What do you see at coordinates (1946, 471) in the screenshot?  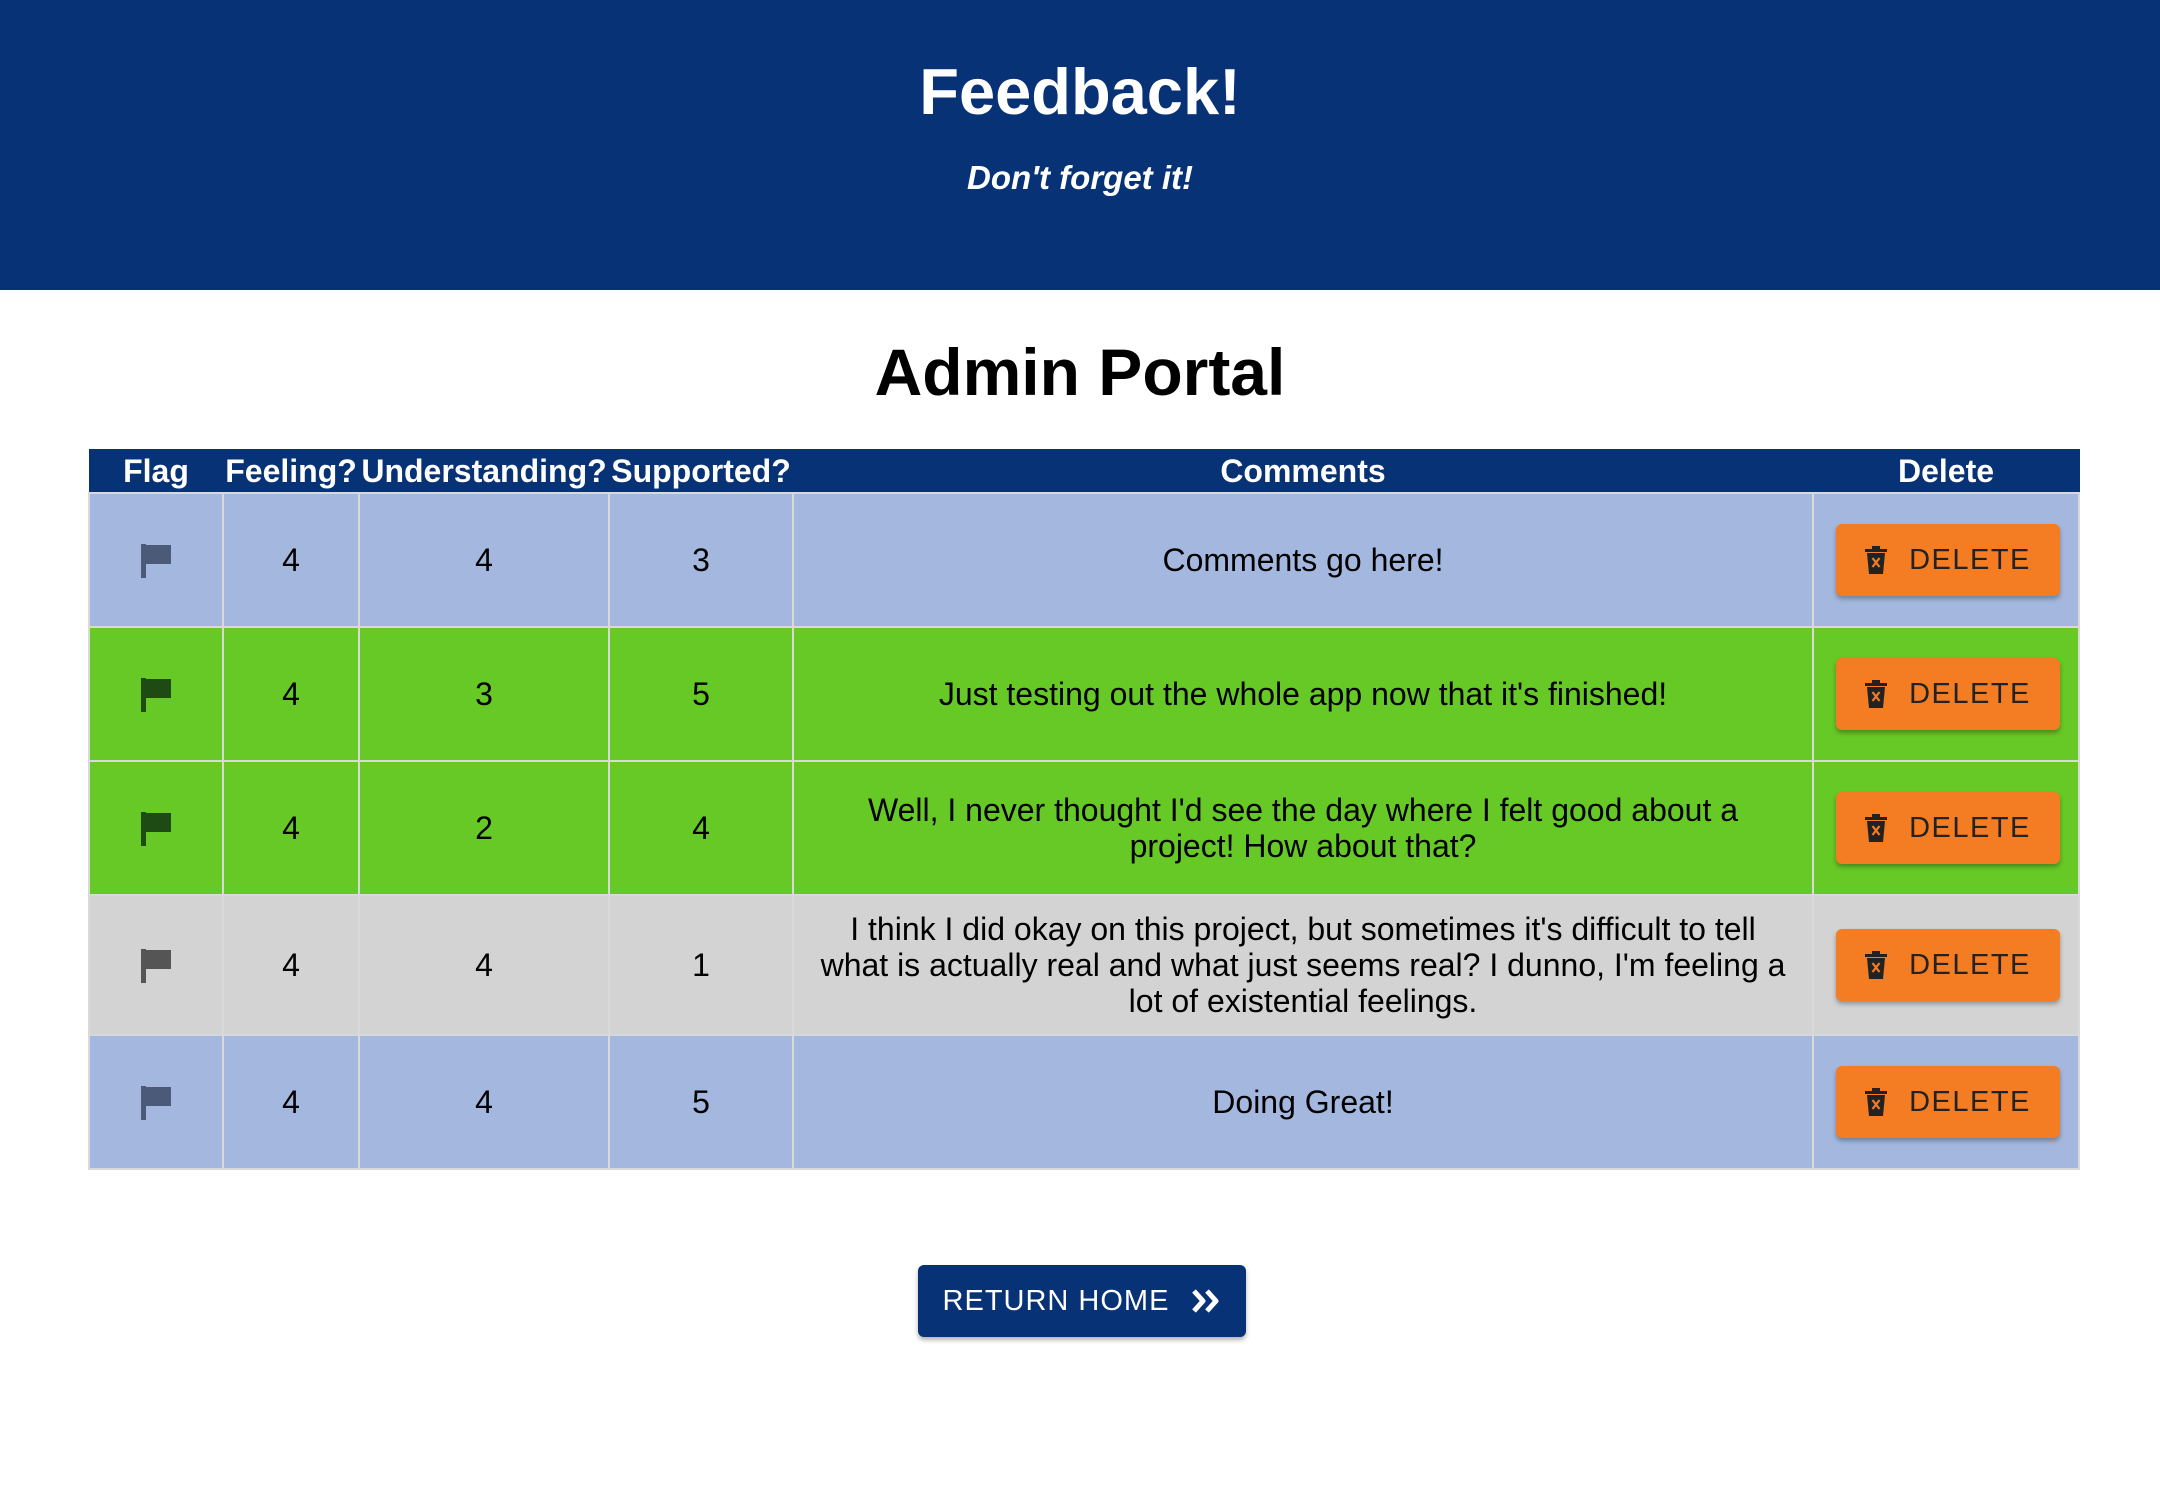 I see `column-header-delete: Delete` at bounding box center [1946, 471].